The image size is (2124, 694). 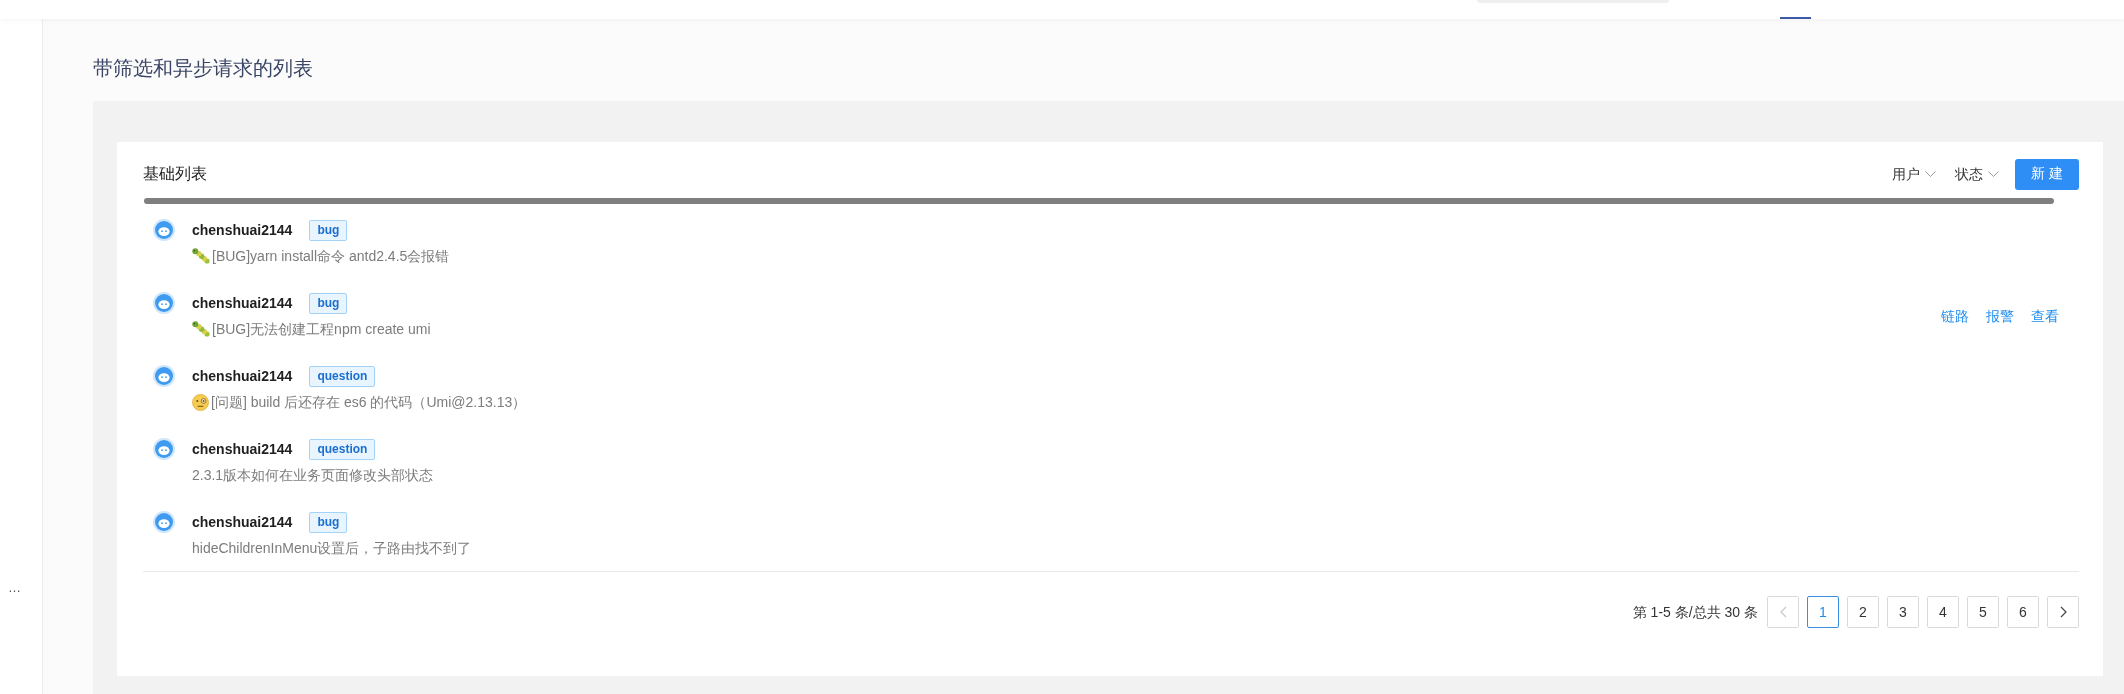 I want to click on page-button: 6, so click(x=2023, y=612).